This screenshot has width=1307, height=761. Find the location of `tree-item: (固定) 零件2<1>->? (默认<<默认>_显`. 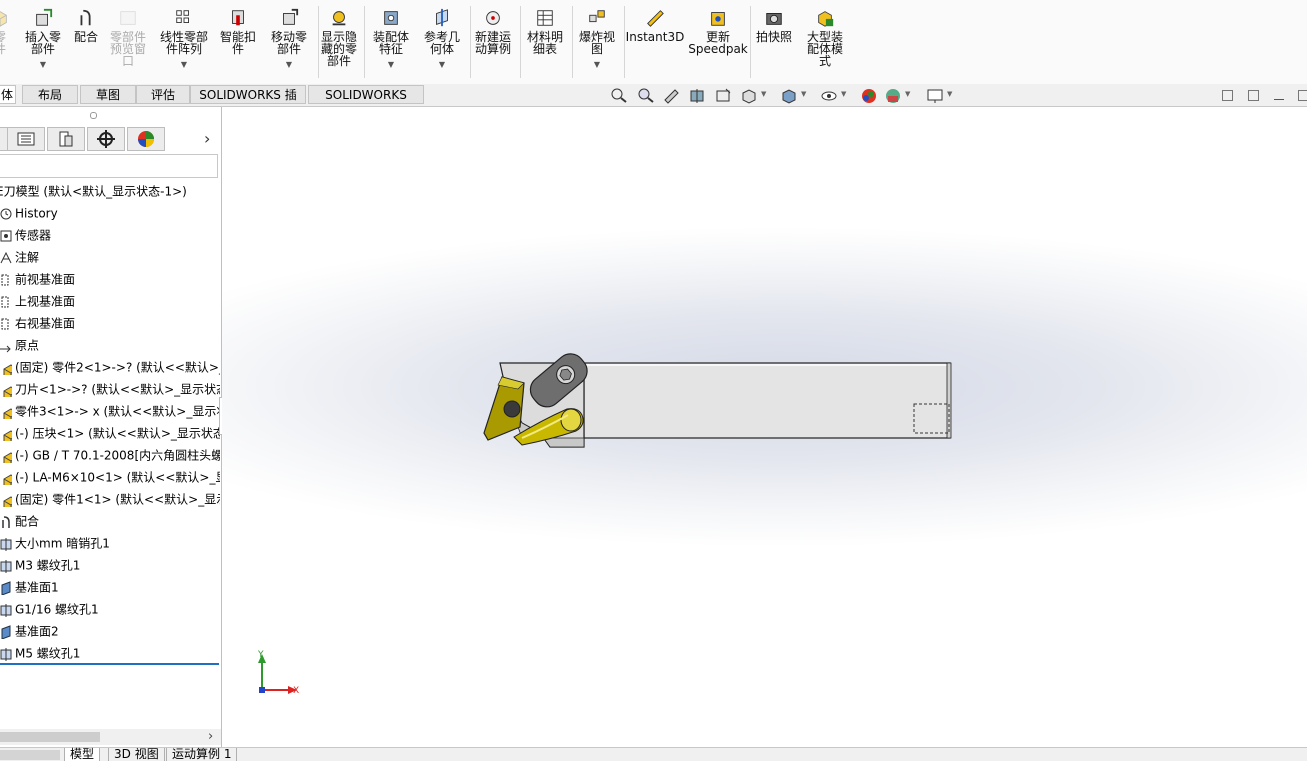

tree-item: (固定) 零件2<1>->? (默认<<默认>_显 is located at coordinates (110, 367).